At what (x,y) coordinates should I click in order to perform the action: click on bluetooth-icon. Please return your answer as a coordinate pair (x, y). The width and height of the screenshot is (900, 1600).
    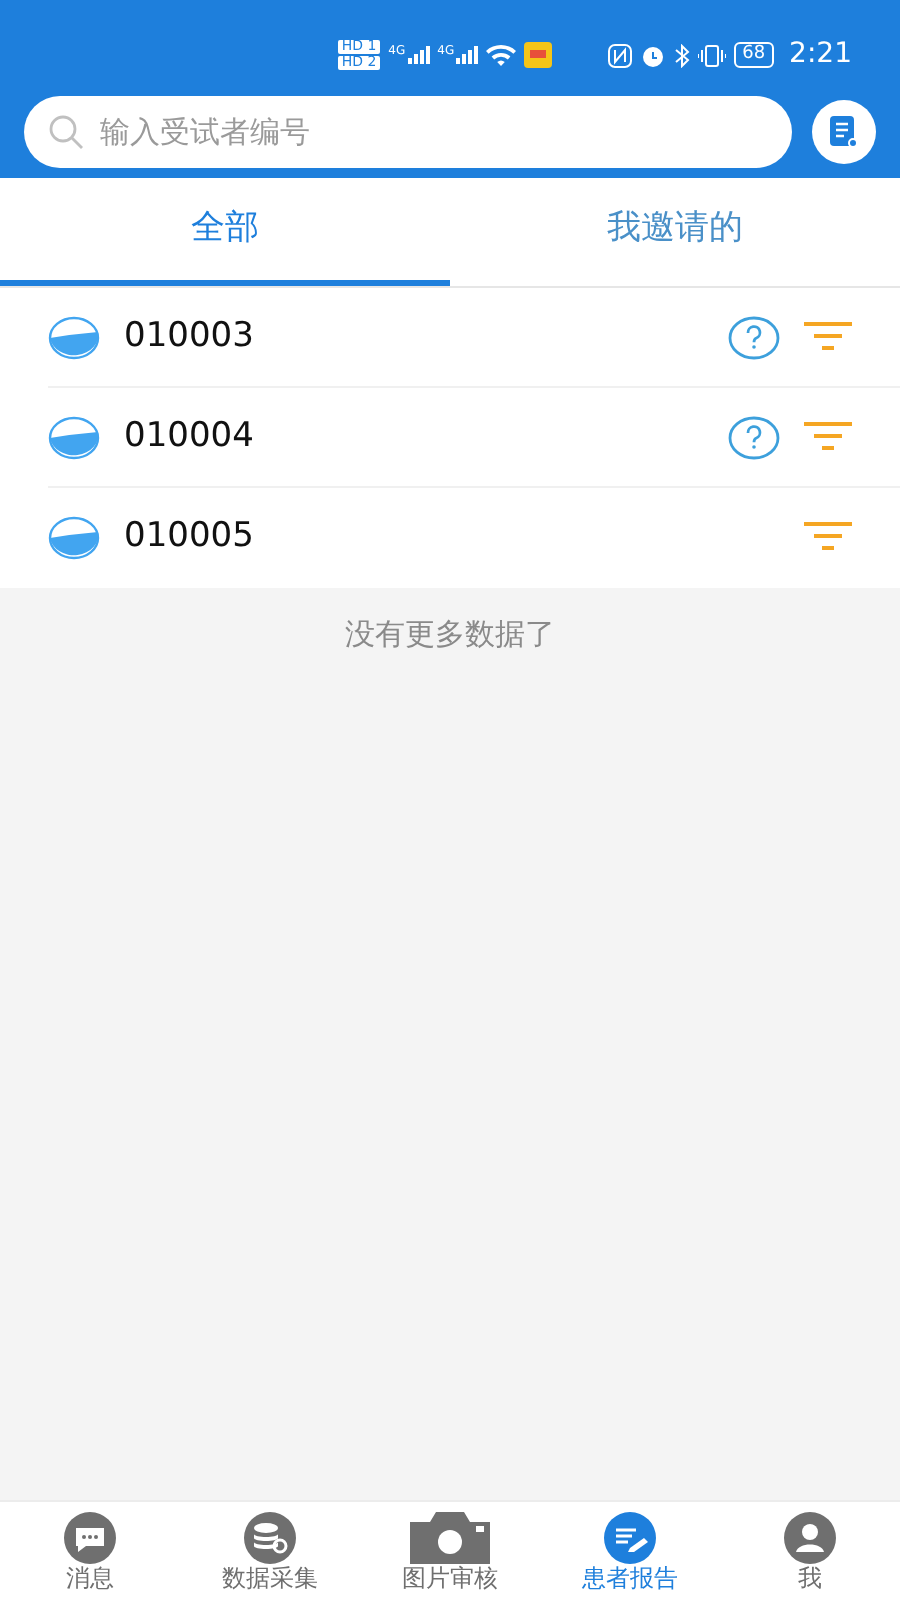
    Looking at the image, I should click on (682, 55).